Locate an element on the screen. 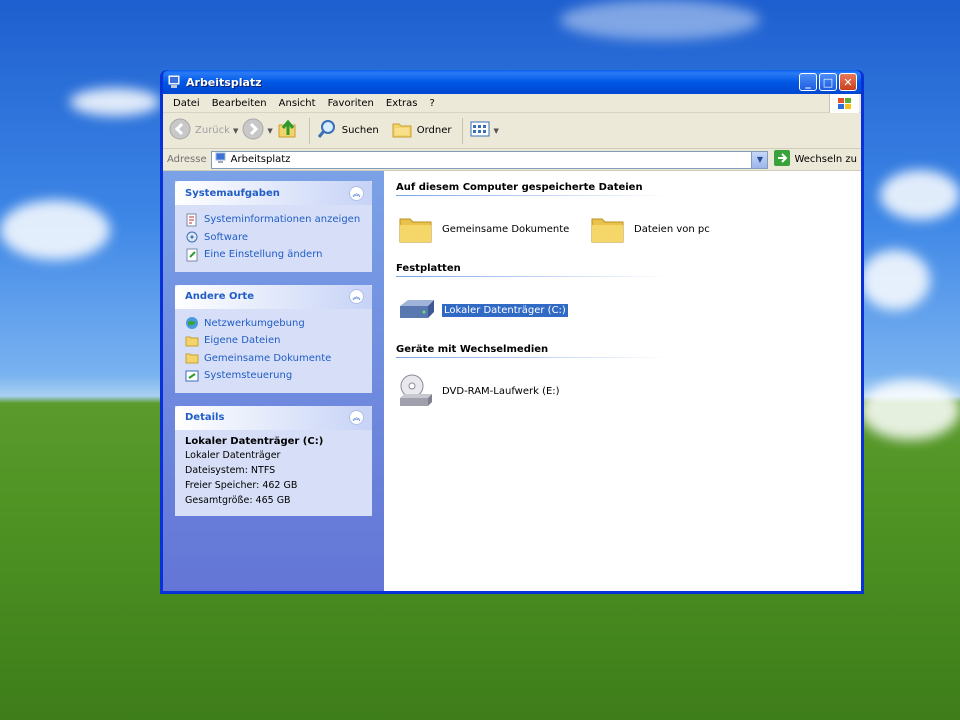  place-shared-documents: Gemeinsame Dokumente is located at coordinates (273, 359).